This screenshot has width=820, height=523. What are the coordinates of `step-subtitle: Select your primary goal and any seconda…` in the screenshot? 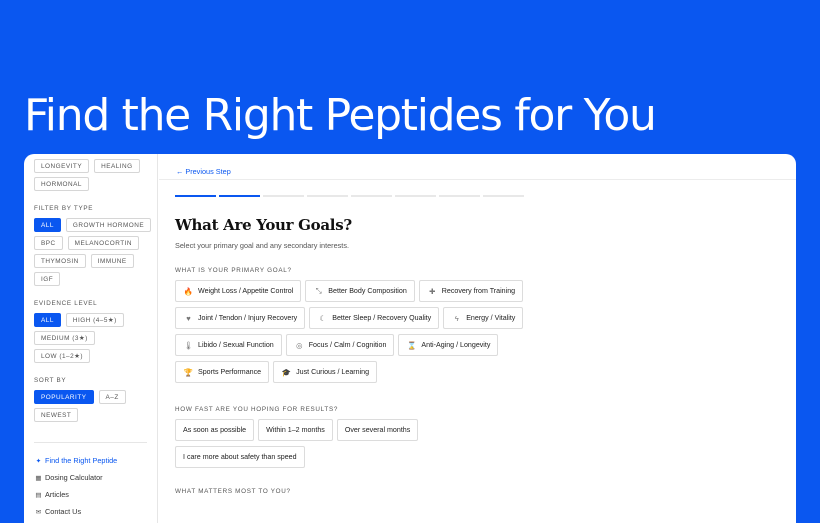 It's located at (262, 245).